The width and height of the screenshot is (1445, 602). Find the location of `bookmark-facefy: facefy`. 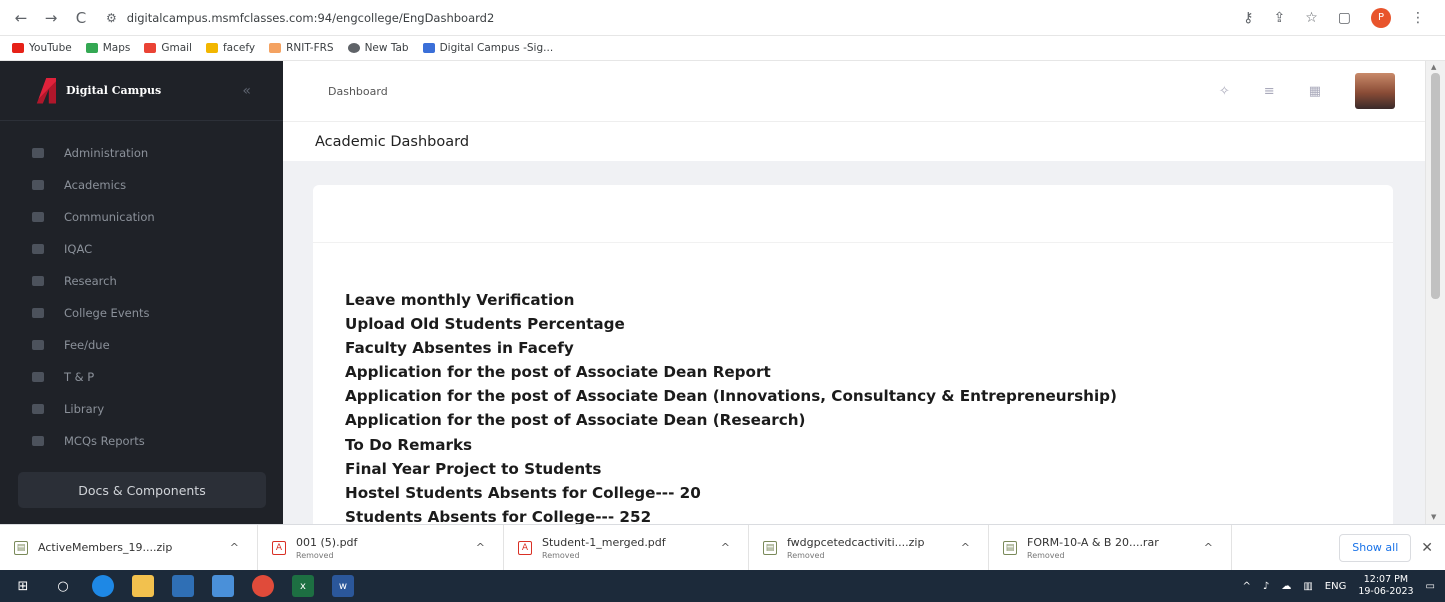

bookmark-facefy: facefy is located at coordinates (230, 48).